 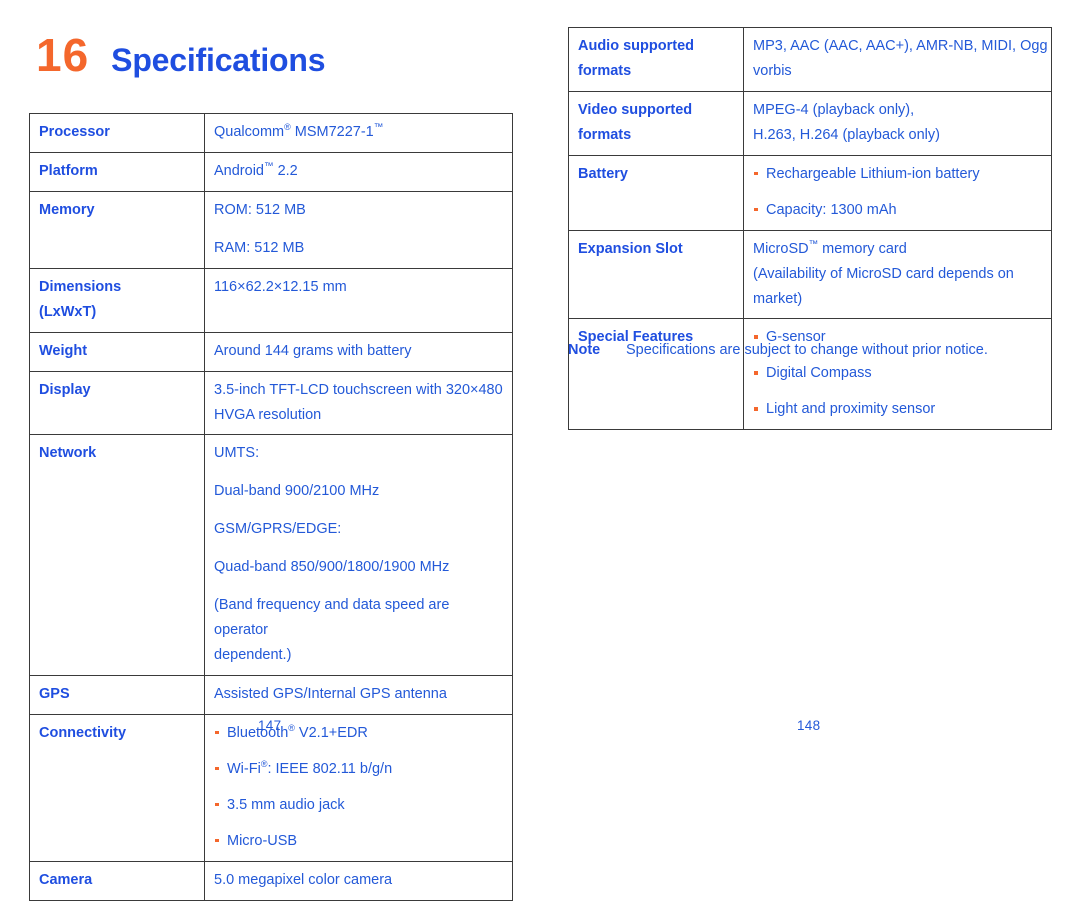 I want to click on value-line: GSM/GPRS/EDGE:, so click(x=278, y=529).